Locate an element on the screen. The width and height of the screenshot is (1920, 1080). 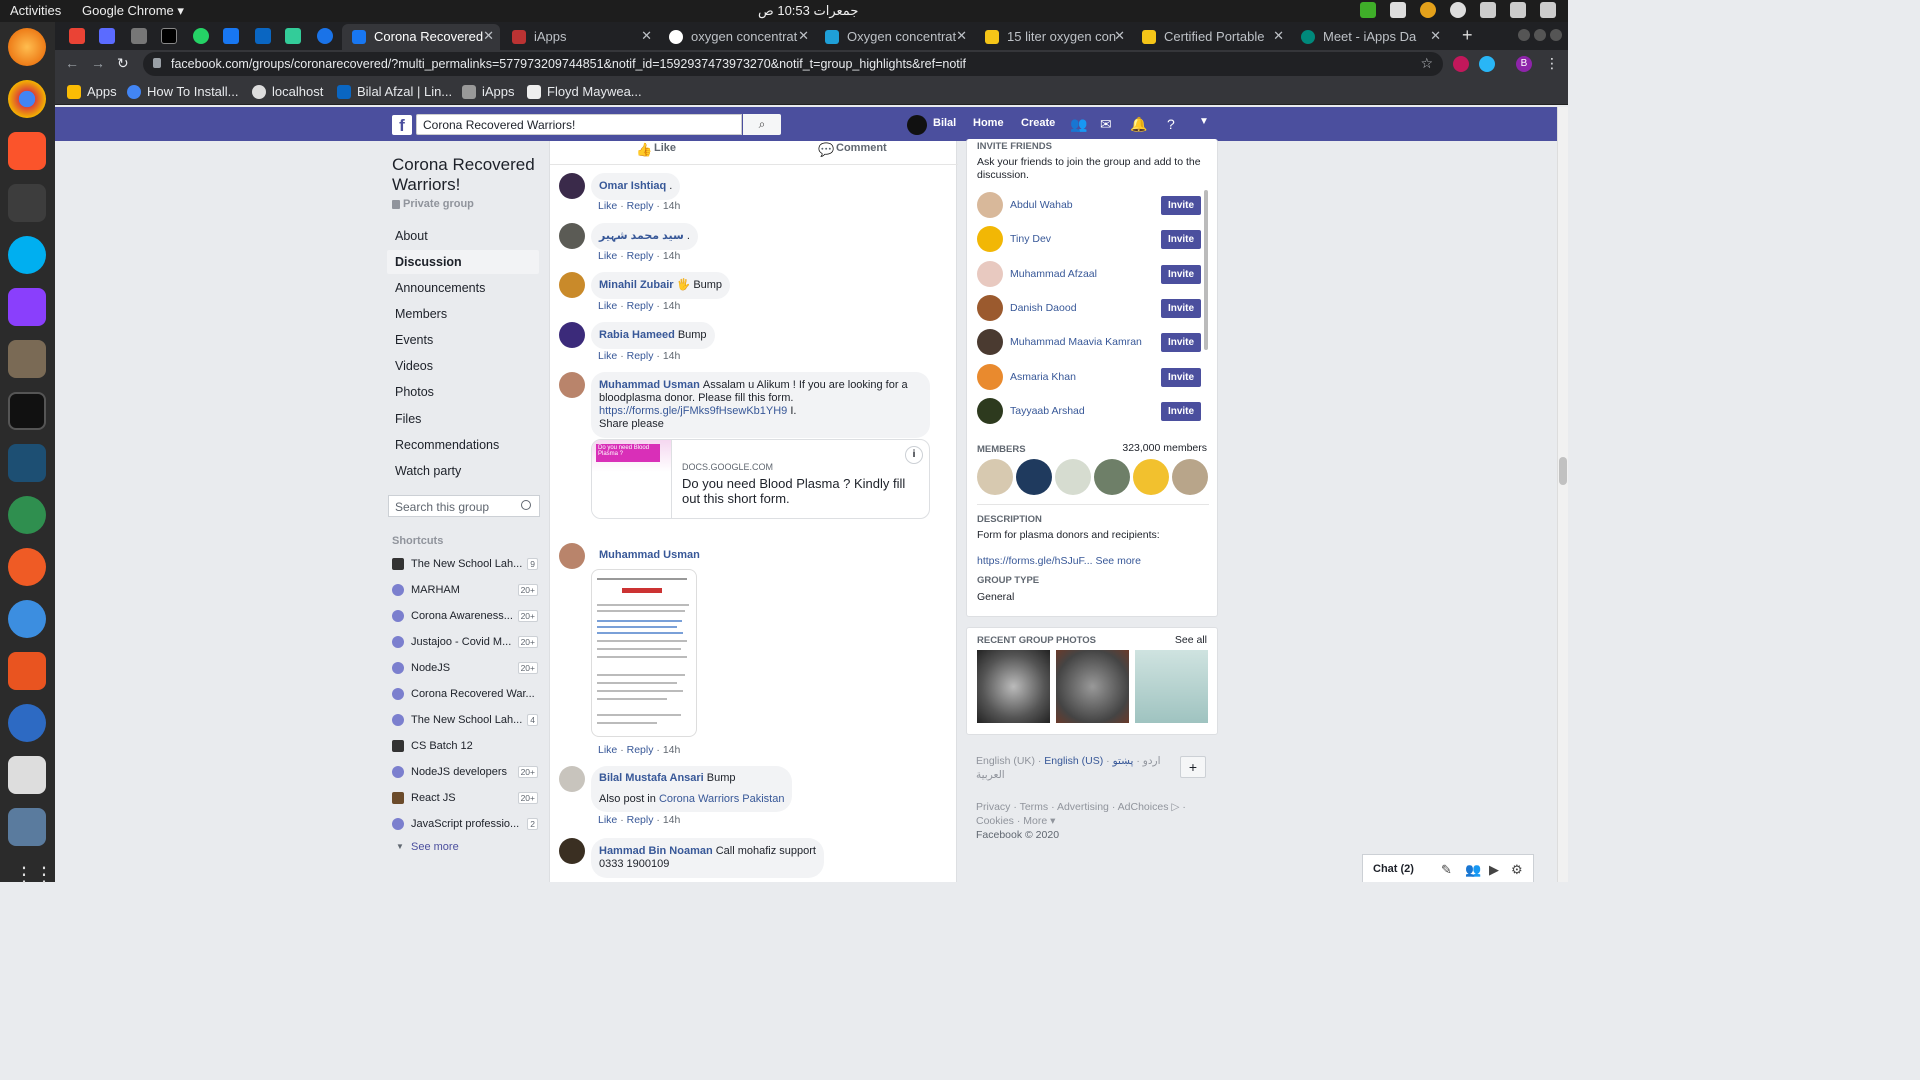
thunderbird-icon is located at coordinates (27, 723).